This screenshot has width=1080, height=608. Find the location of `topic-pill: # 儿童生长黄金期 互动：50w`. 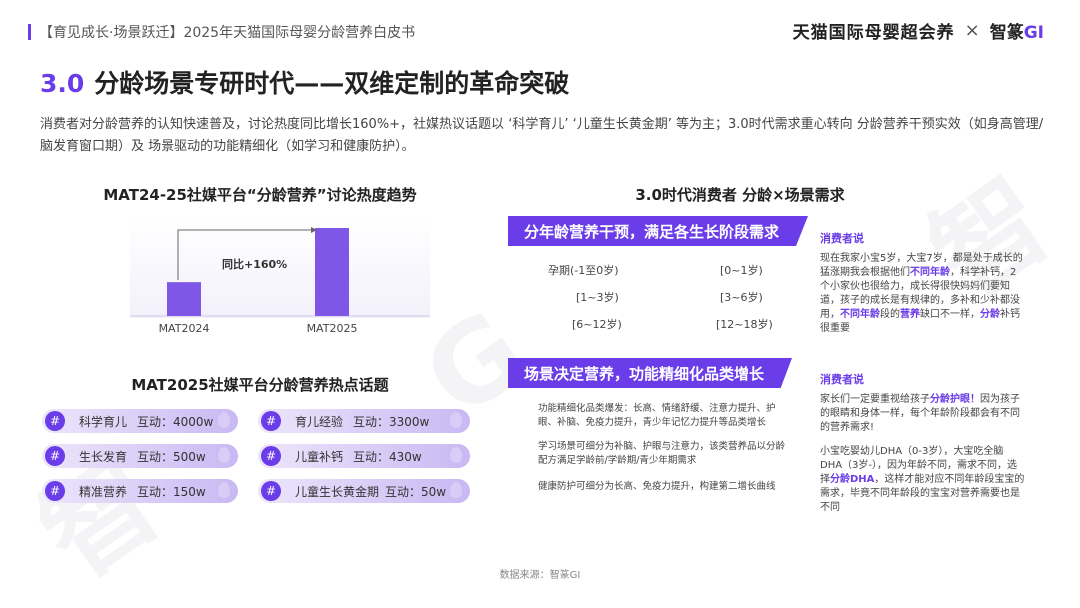

topic-pill: # 儿童生长黄金期 互动：50w is located at coordinates (364, 491).